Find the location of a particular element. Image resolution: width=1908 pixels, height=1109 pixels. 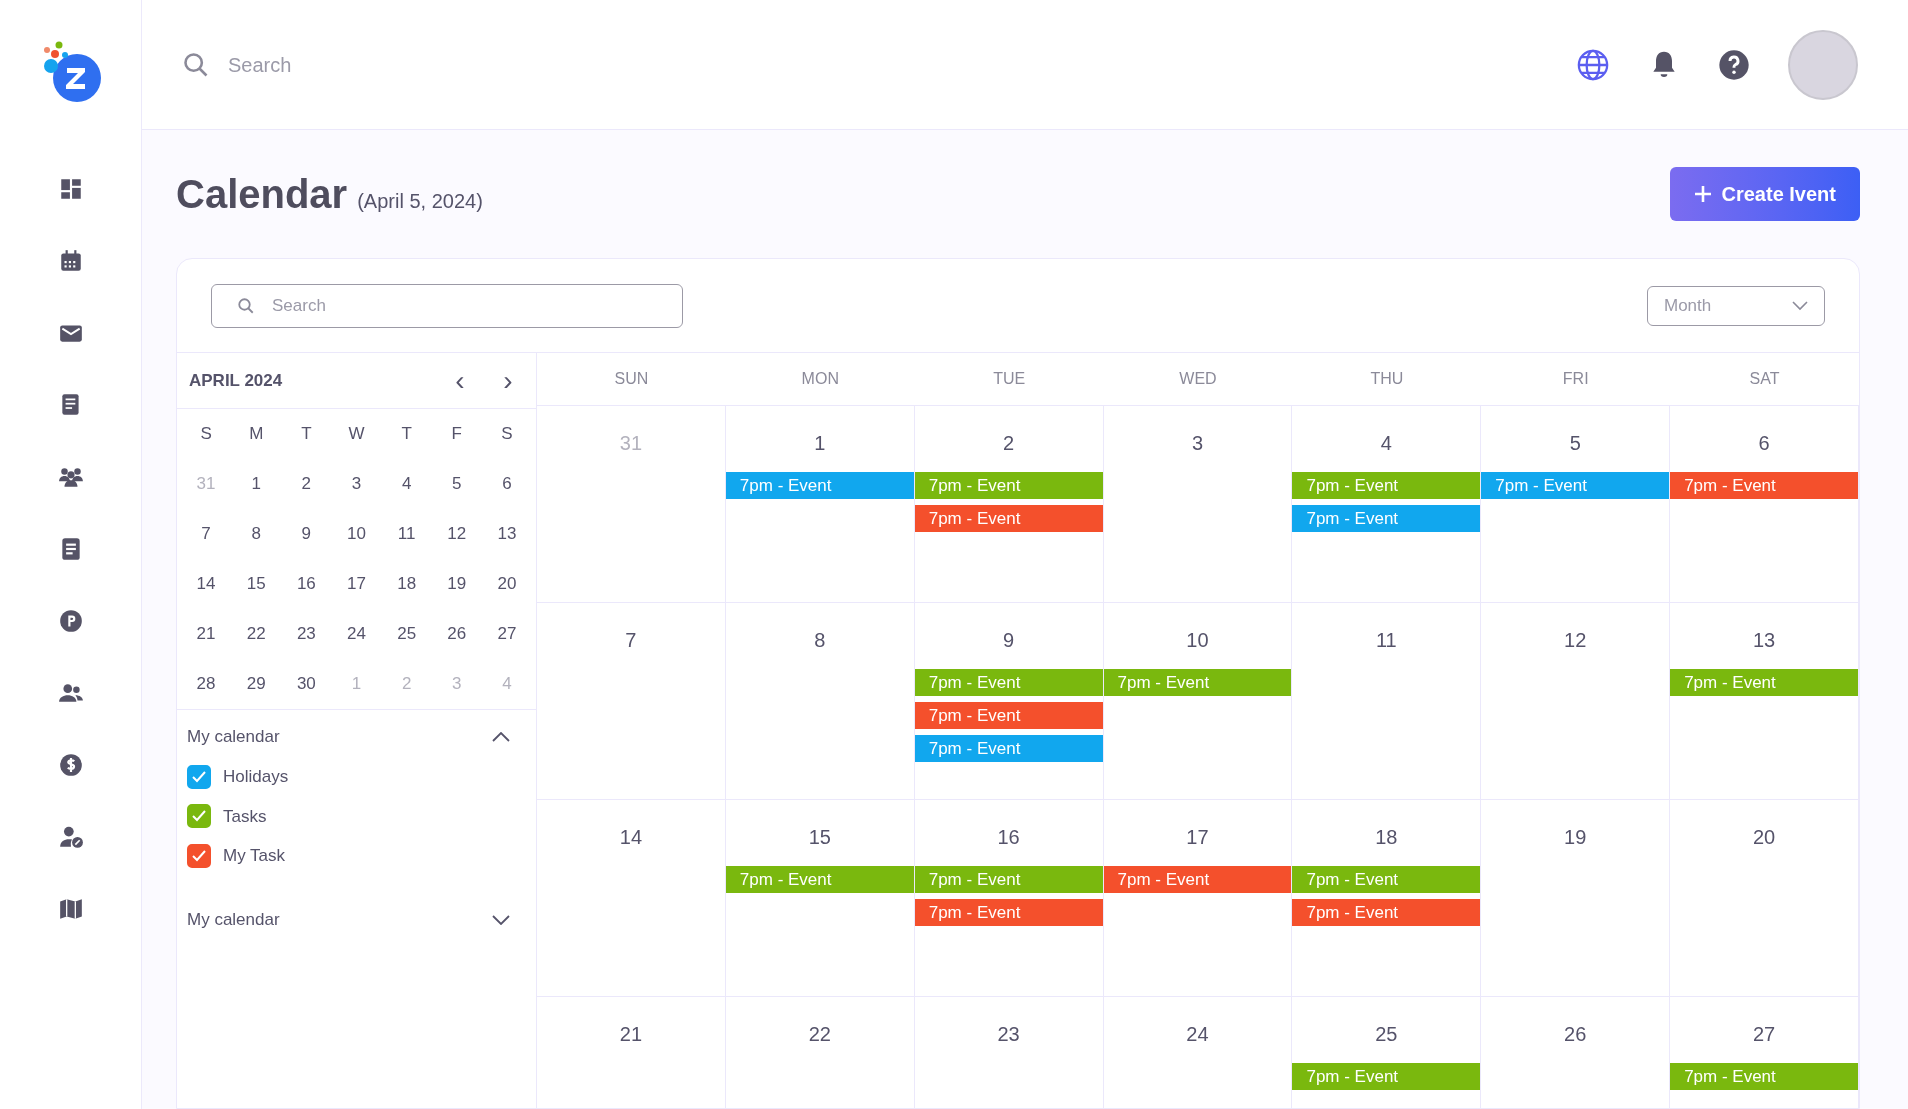

date-cell: 19 is located at coordinates (457, 584).